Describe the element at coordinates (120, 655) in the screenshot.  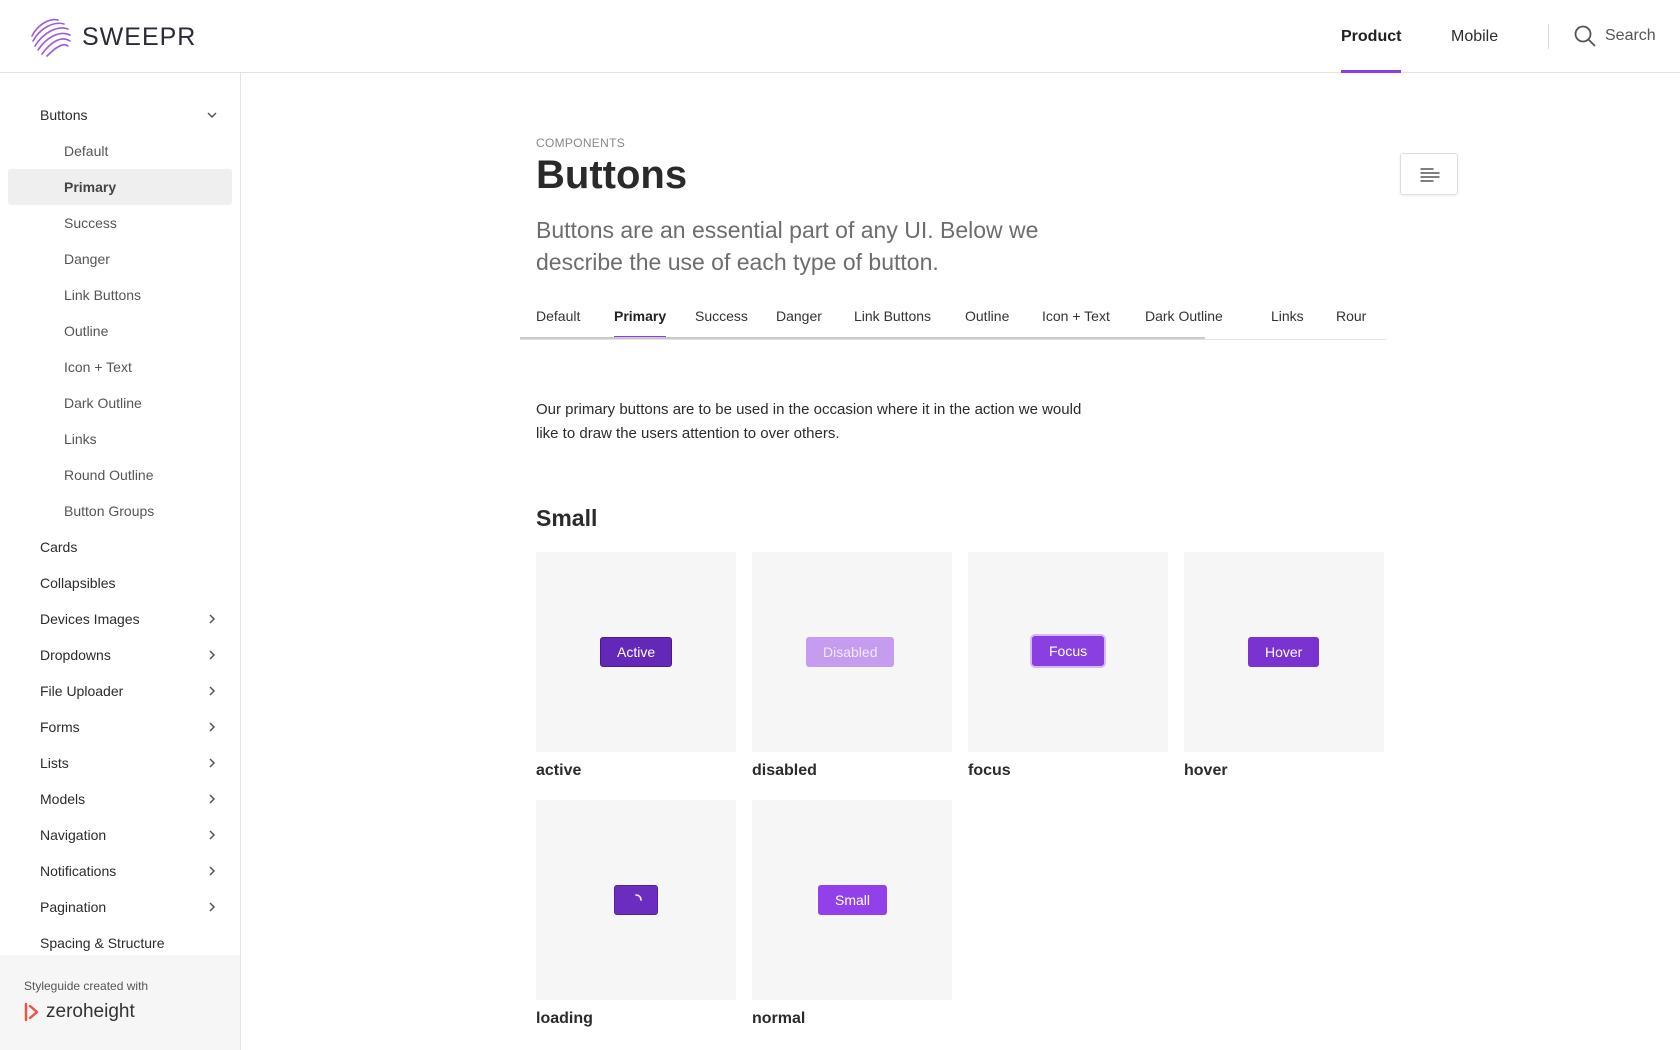
I see `sidebar-item-dropdowns: Dropdowns` at that location.